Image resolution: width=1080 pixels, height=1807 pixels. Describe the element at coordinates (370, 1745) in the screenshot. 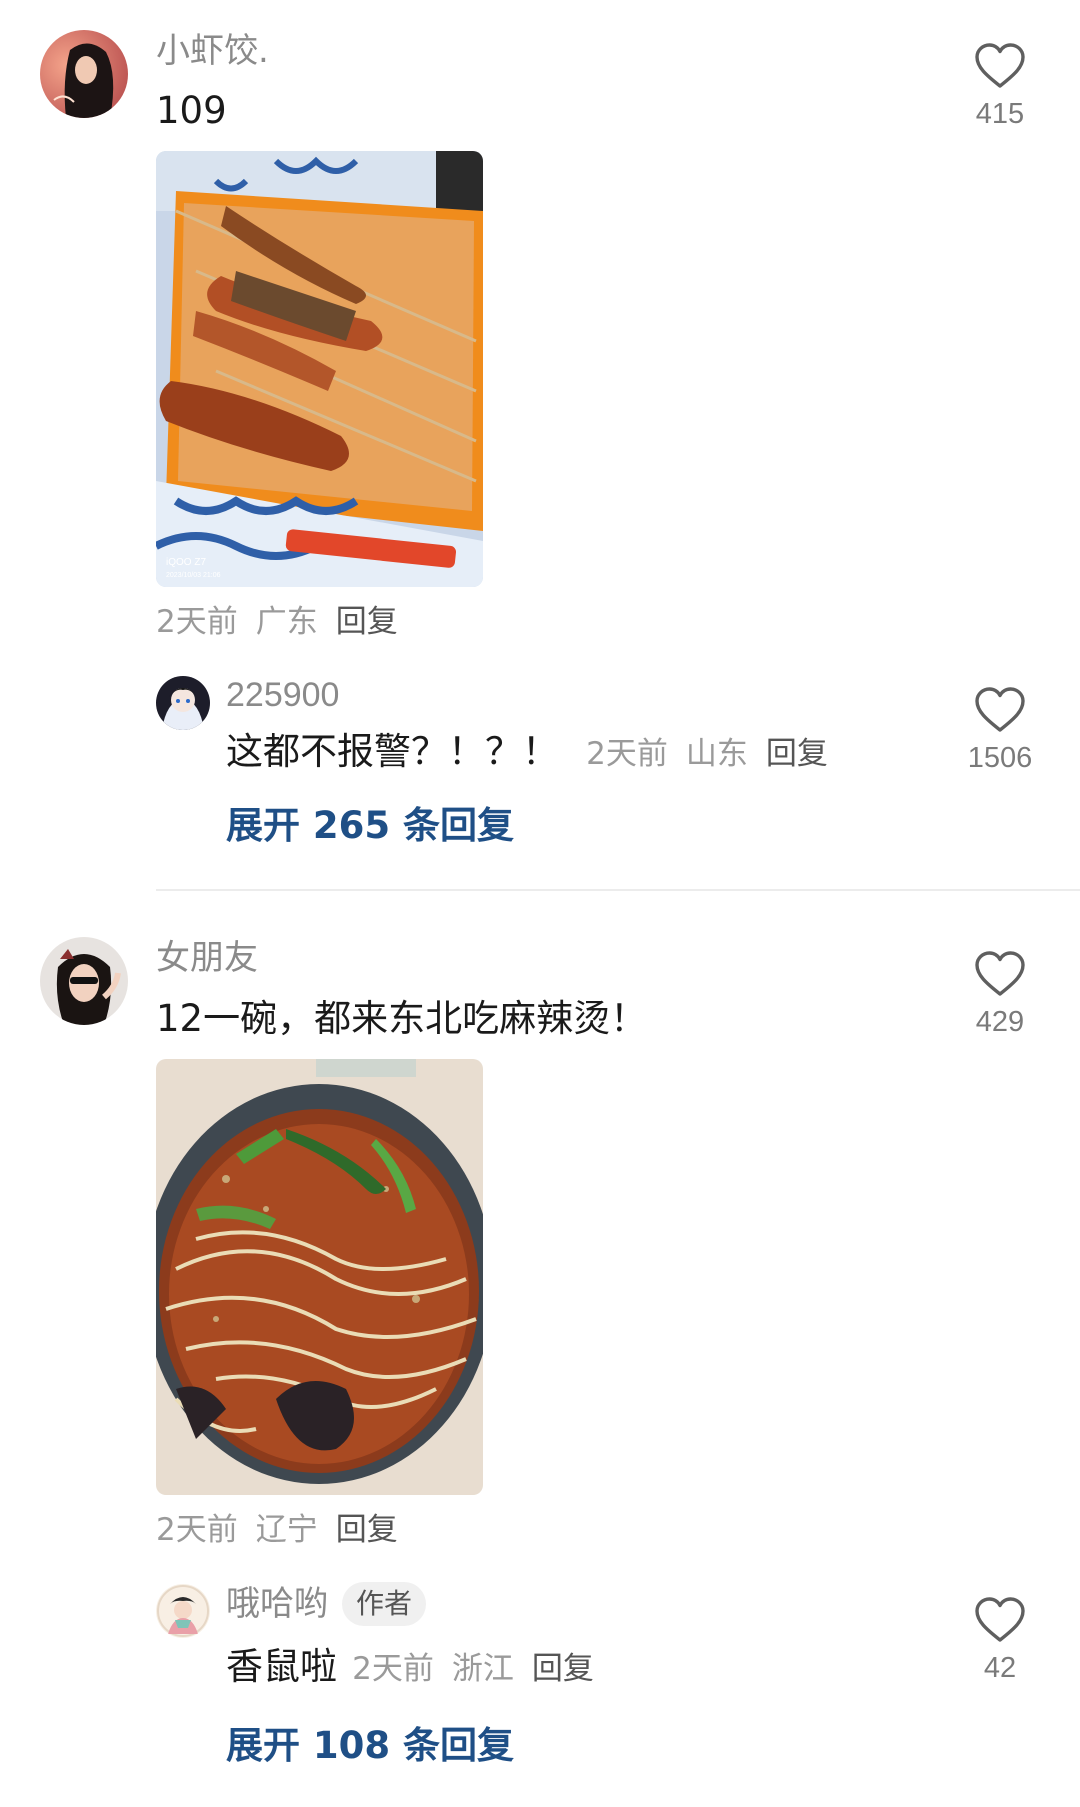

I see `expand-replies-button: 展开 108 条回复` at that location.